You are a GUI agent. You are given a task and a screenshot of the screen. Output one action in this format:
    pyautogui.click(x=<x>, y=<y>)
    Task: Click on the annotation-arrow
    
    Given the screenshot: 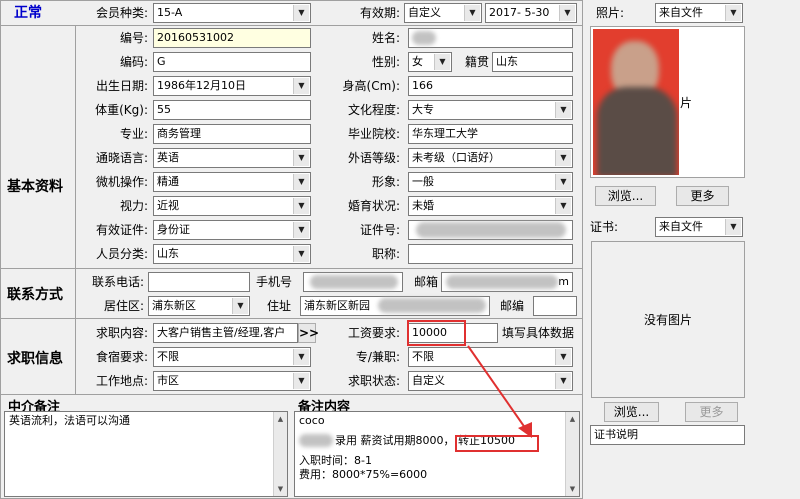 What is the action you would take?
    pyautogui.click(x=499, y=391)
    